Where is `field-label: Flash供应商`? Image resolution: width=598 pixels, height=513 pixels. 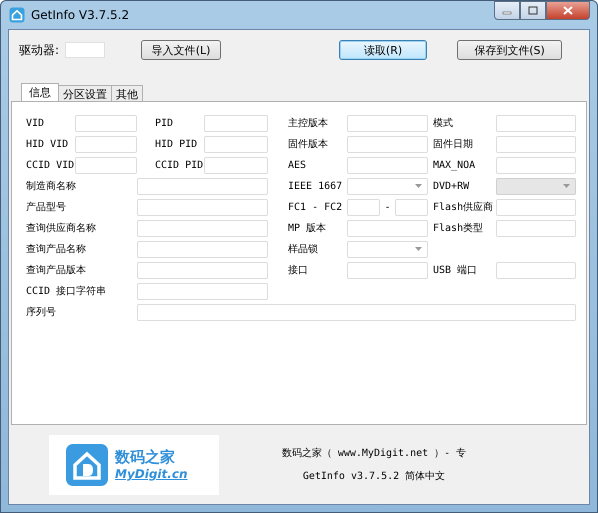
field-label: Flash供应商 is located at coordinates (463, 207).